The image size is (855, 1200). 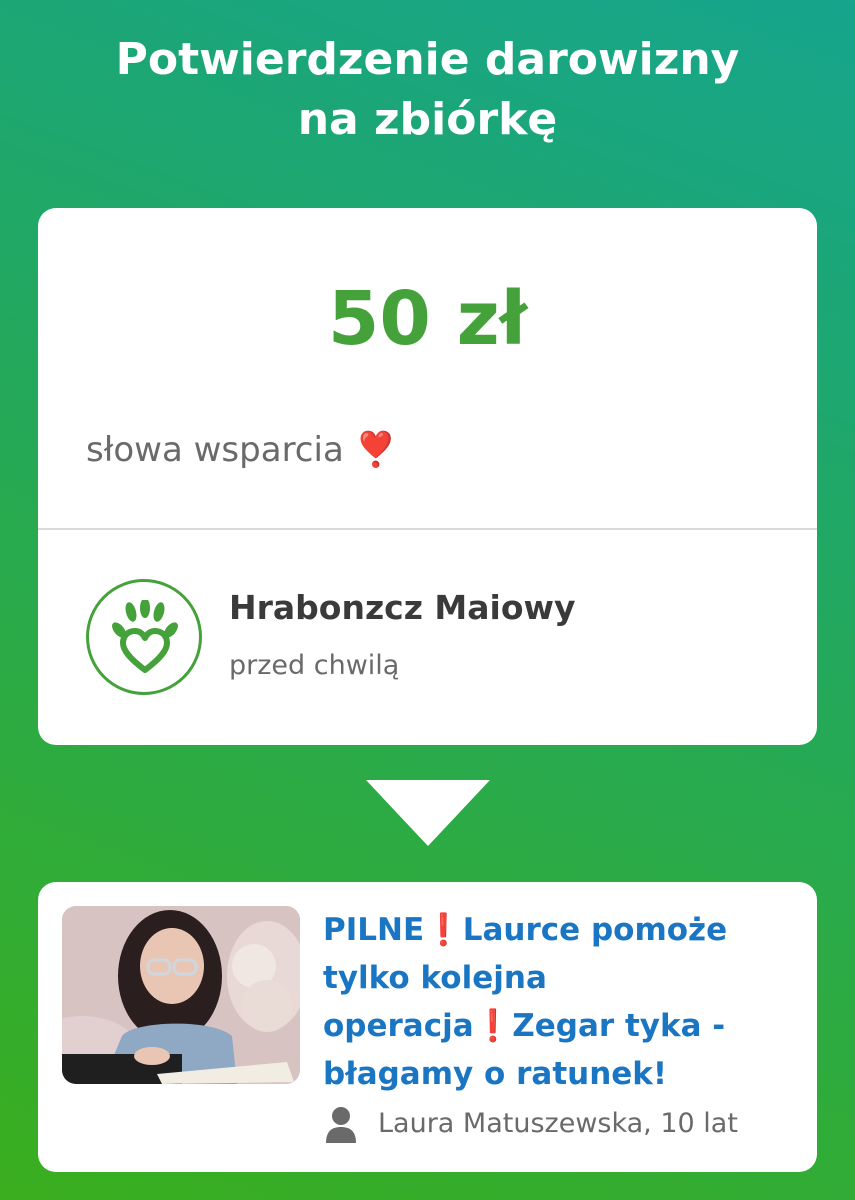 I want to click on donation-amount: 50 zł, so click(x=427, y=319).